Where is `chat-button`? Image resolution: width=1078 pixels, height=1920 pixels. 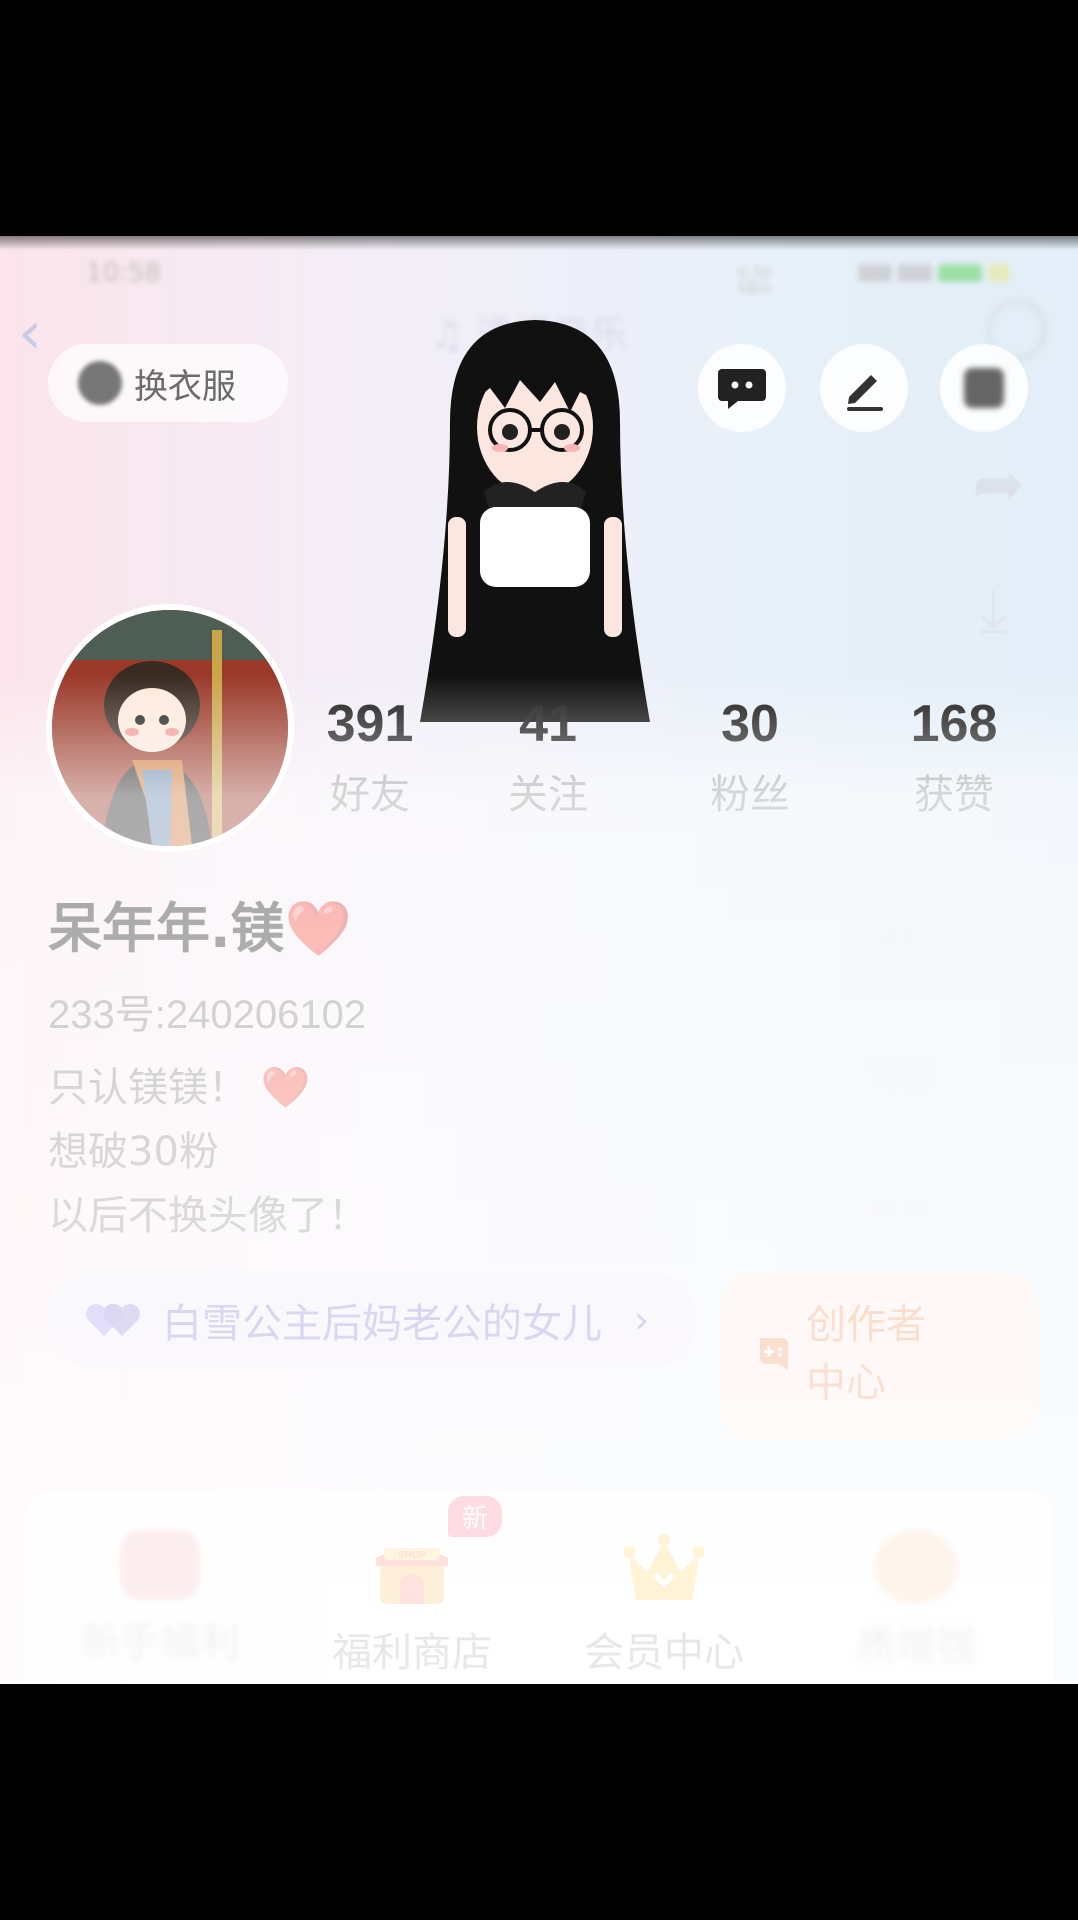 chat-button is located at coordinates (742, 388).